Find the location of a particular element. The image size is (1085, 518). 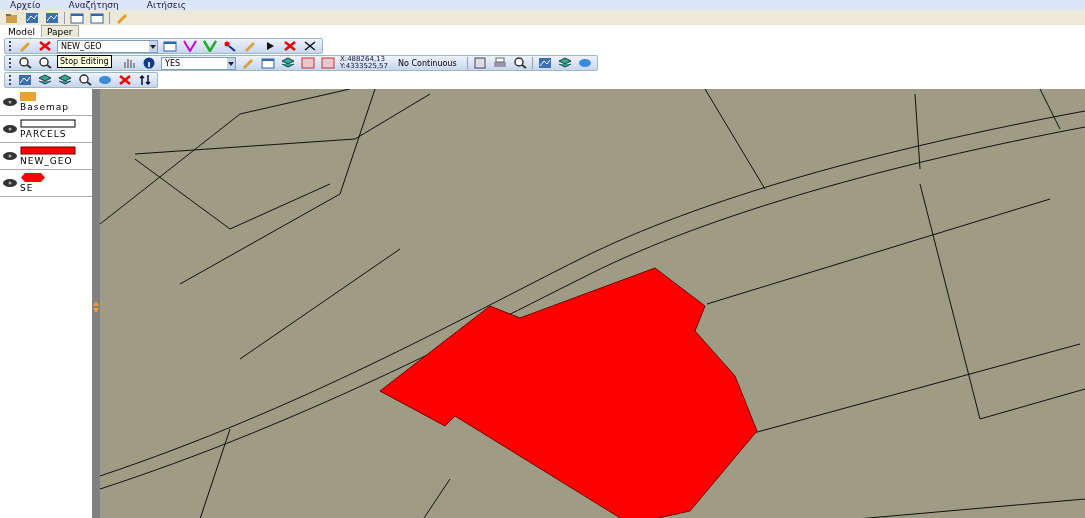

zoom-in-icon is located at coordinates (25, 63).